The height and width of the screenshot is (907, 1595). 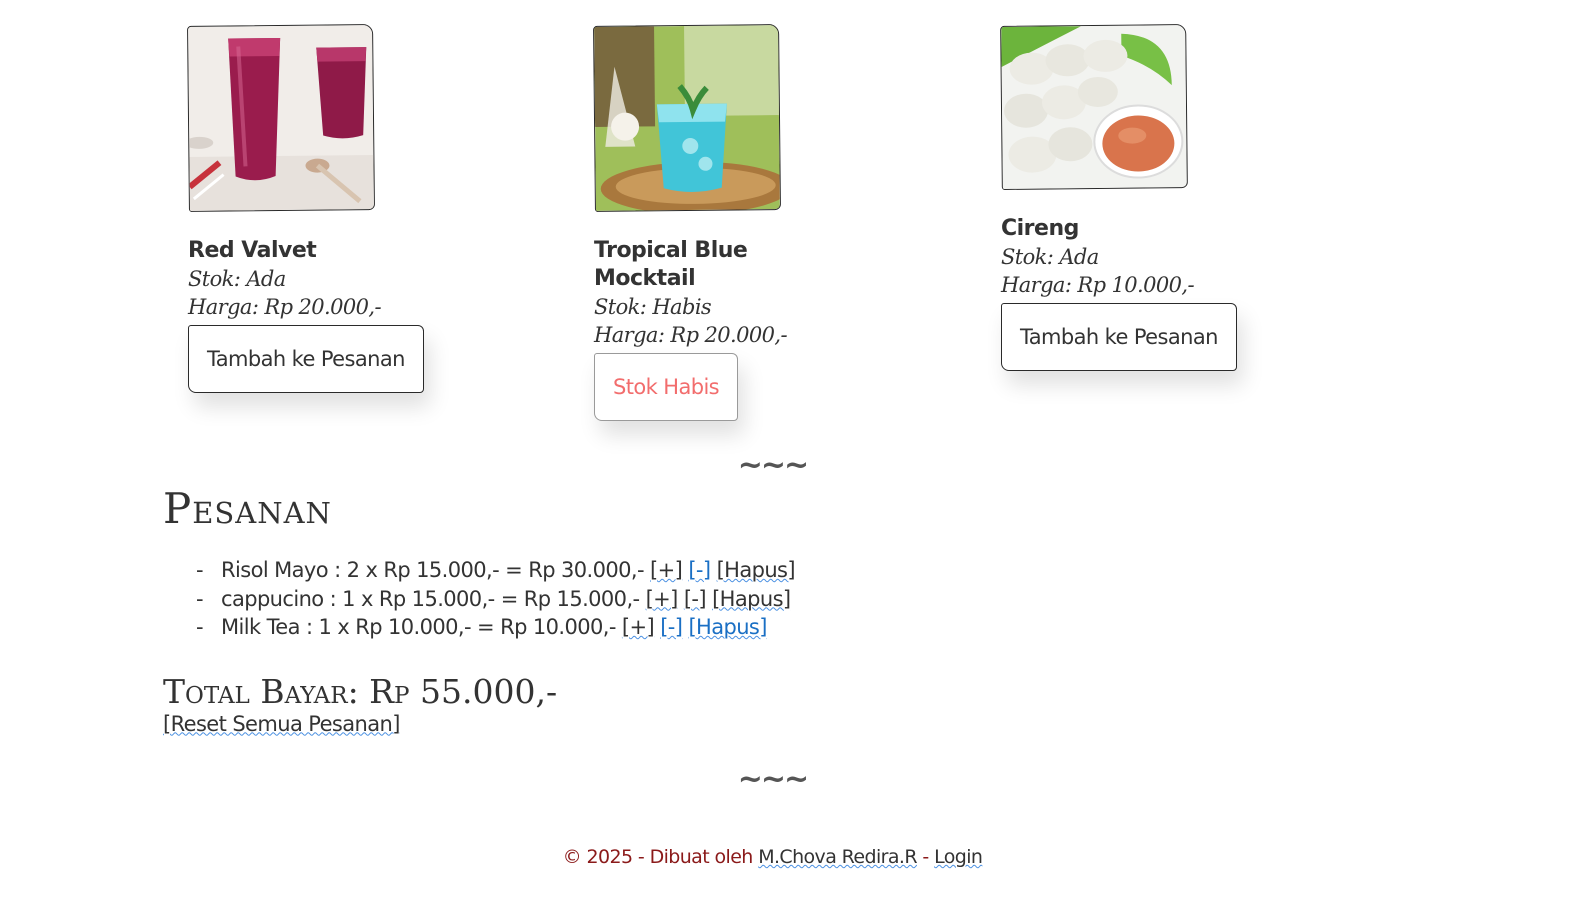 I want to click on reset-orders-link: [Reset Semua Pesanan], so click(x=281, y=724).